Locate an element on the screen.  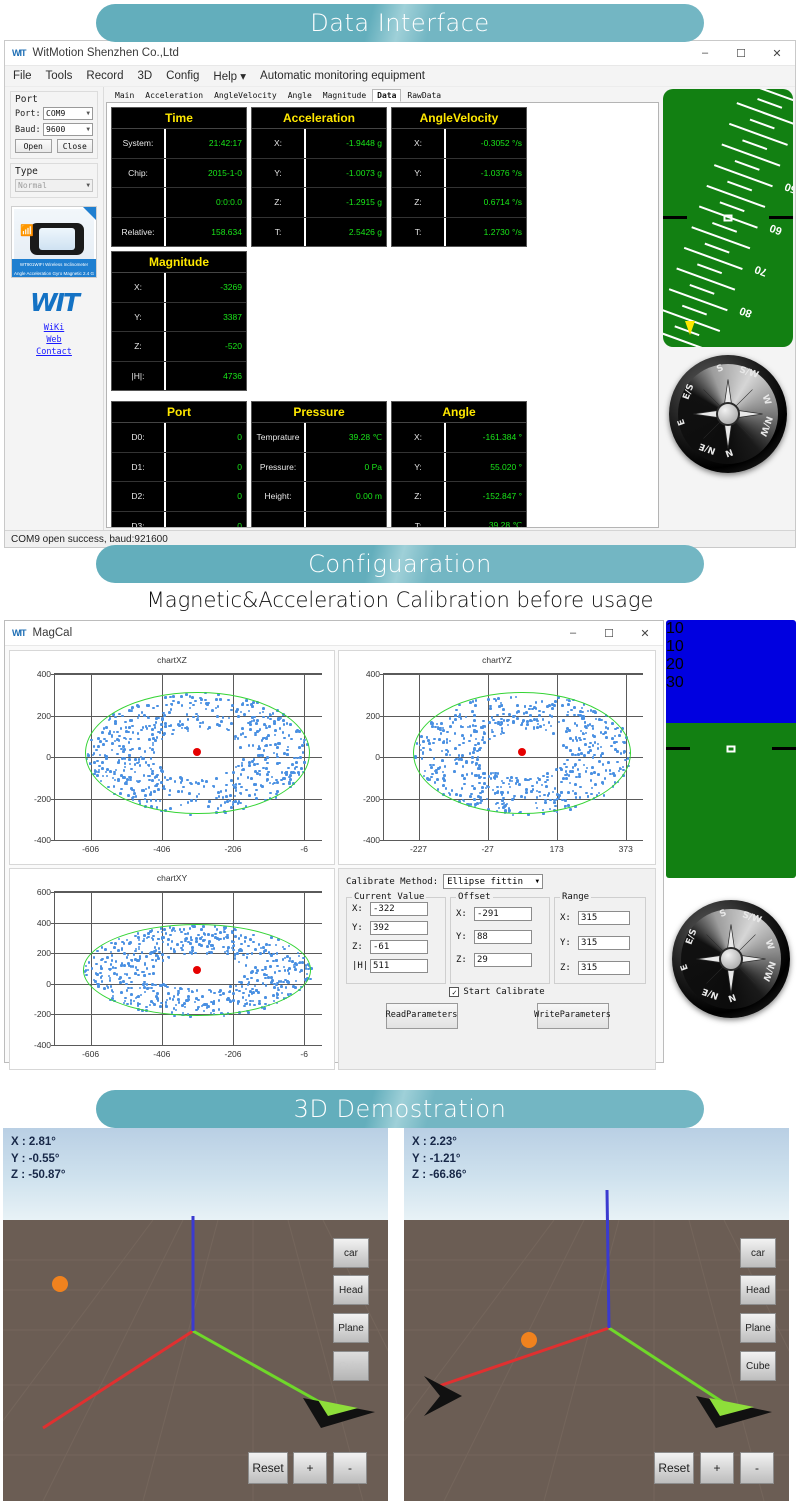
reset-button-left: Reset is located at coordinates (268, 1468).